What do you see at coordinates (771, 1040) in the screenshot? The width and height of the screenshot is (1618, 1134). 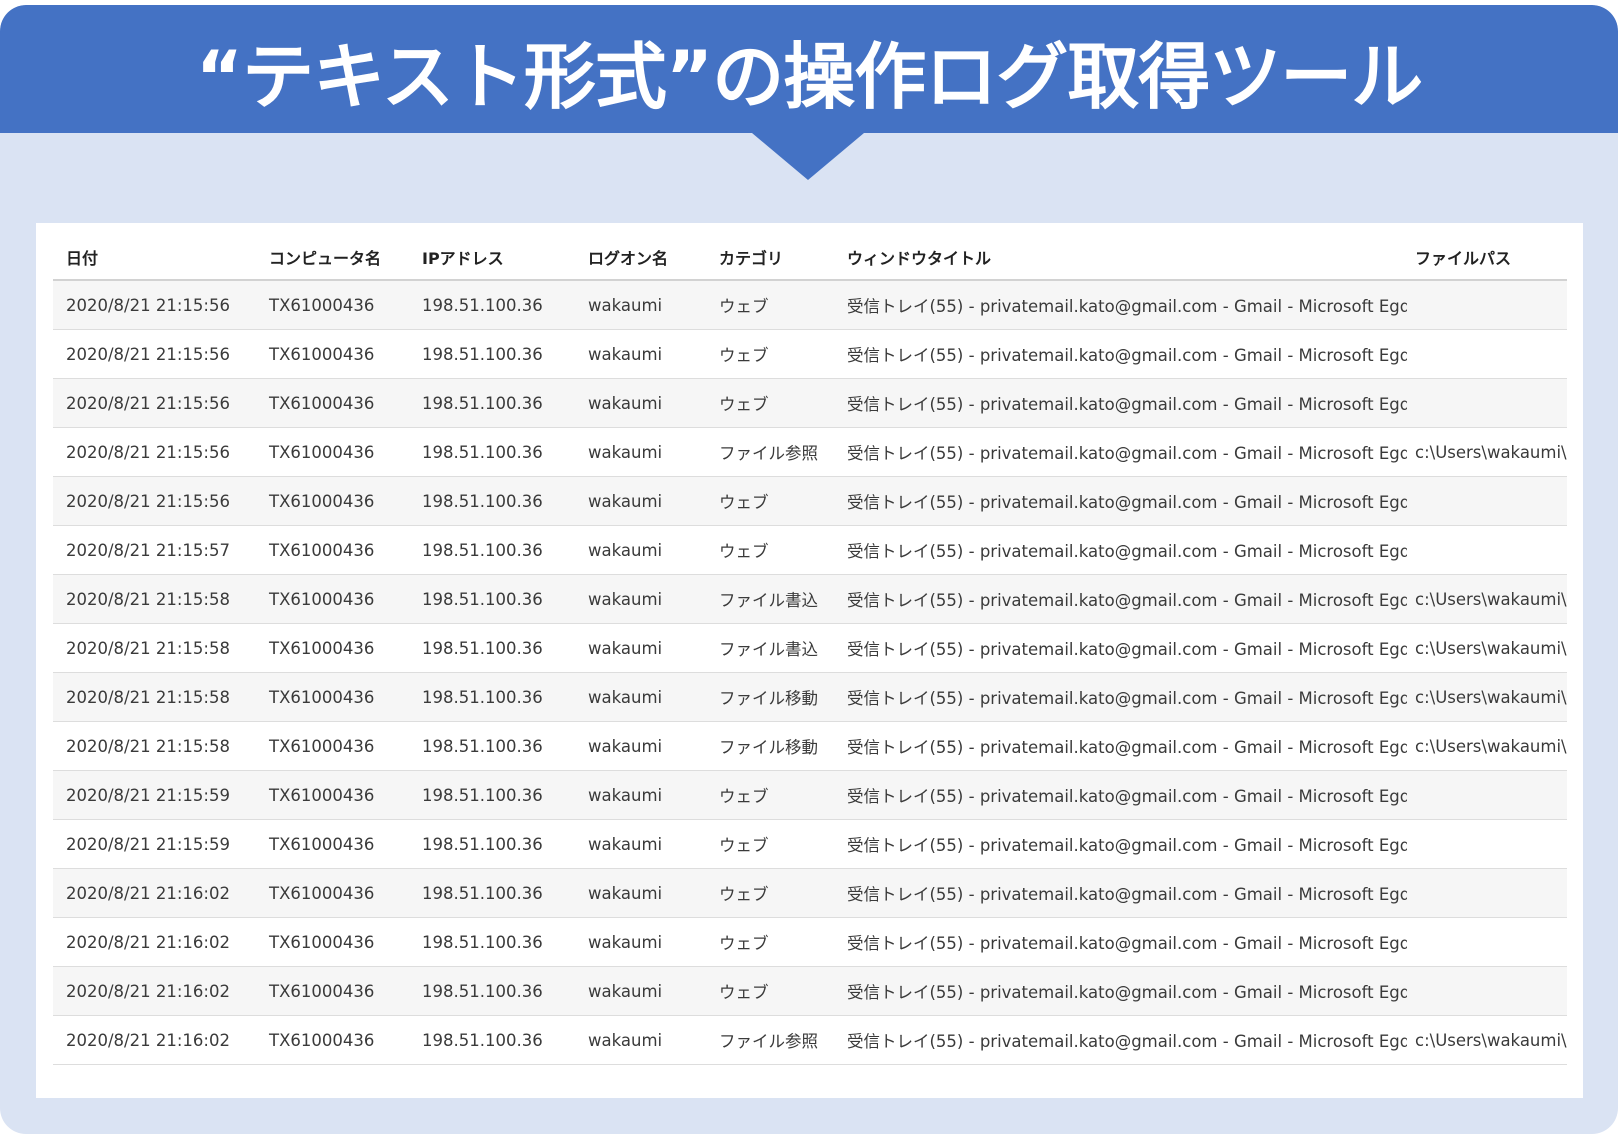 I see `cell-category: ファイル参照` at bounding box center [771, 1040].